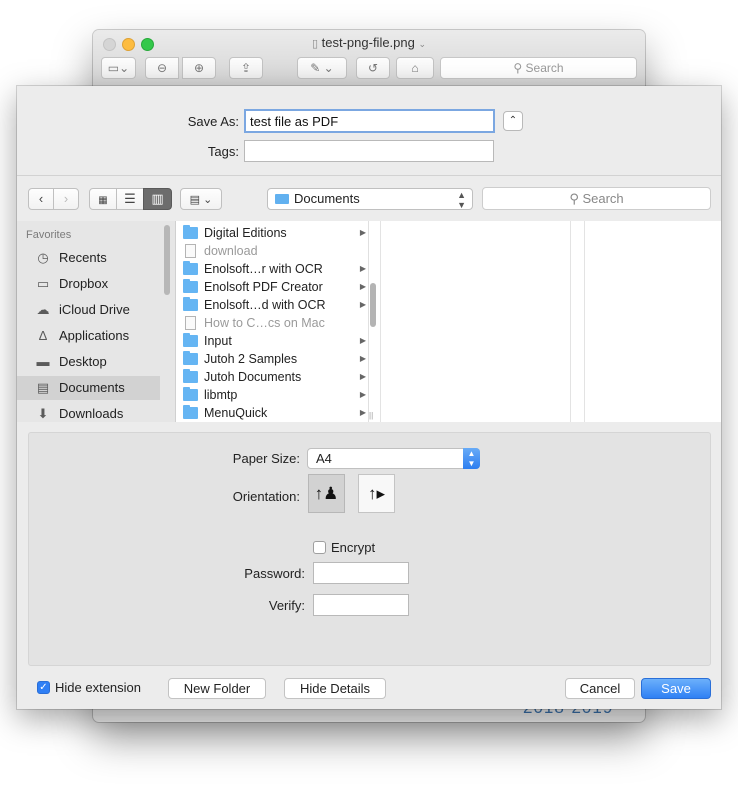 The height and width of the screenshot is (803, 738). Describe the element at coordinates (94, 309) in the screenshot. I see `sidebar-item-label: iCloud Drive` at that location.